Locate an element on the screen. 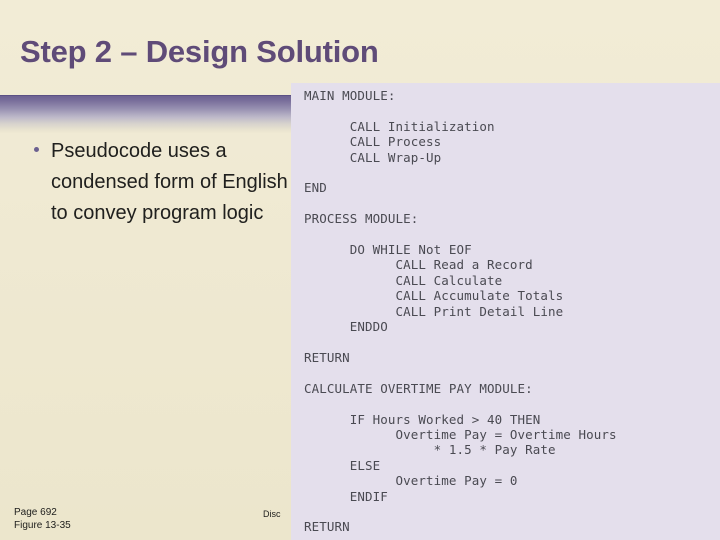 The image size is (720, 540). footer-reference: Page 692 Figure 13-35 is located at coordinates (42, 519).